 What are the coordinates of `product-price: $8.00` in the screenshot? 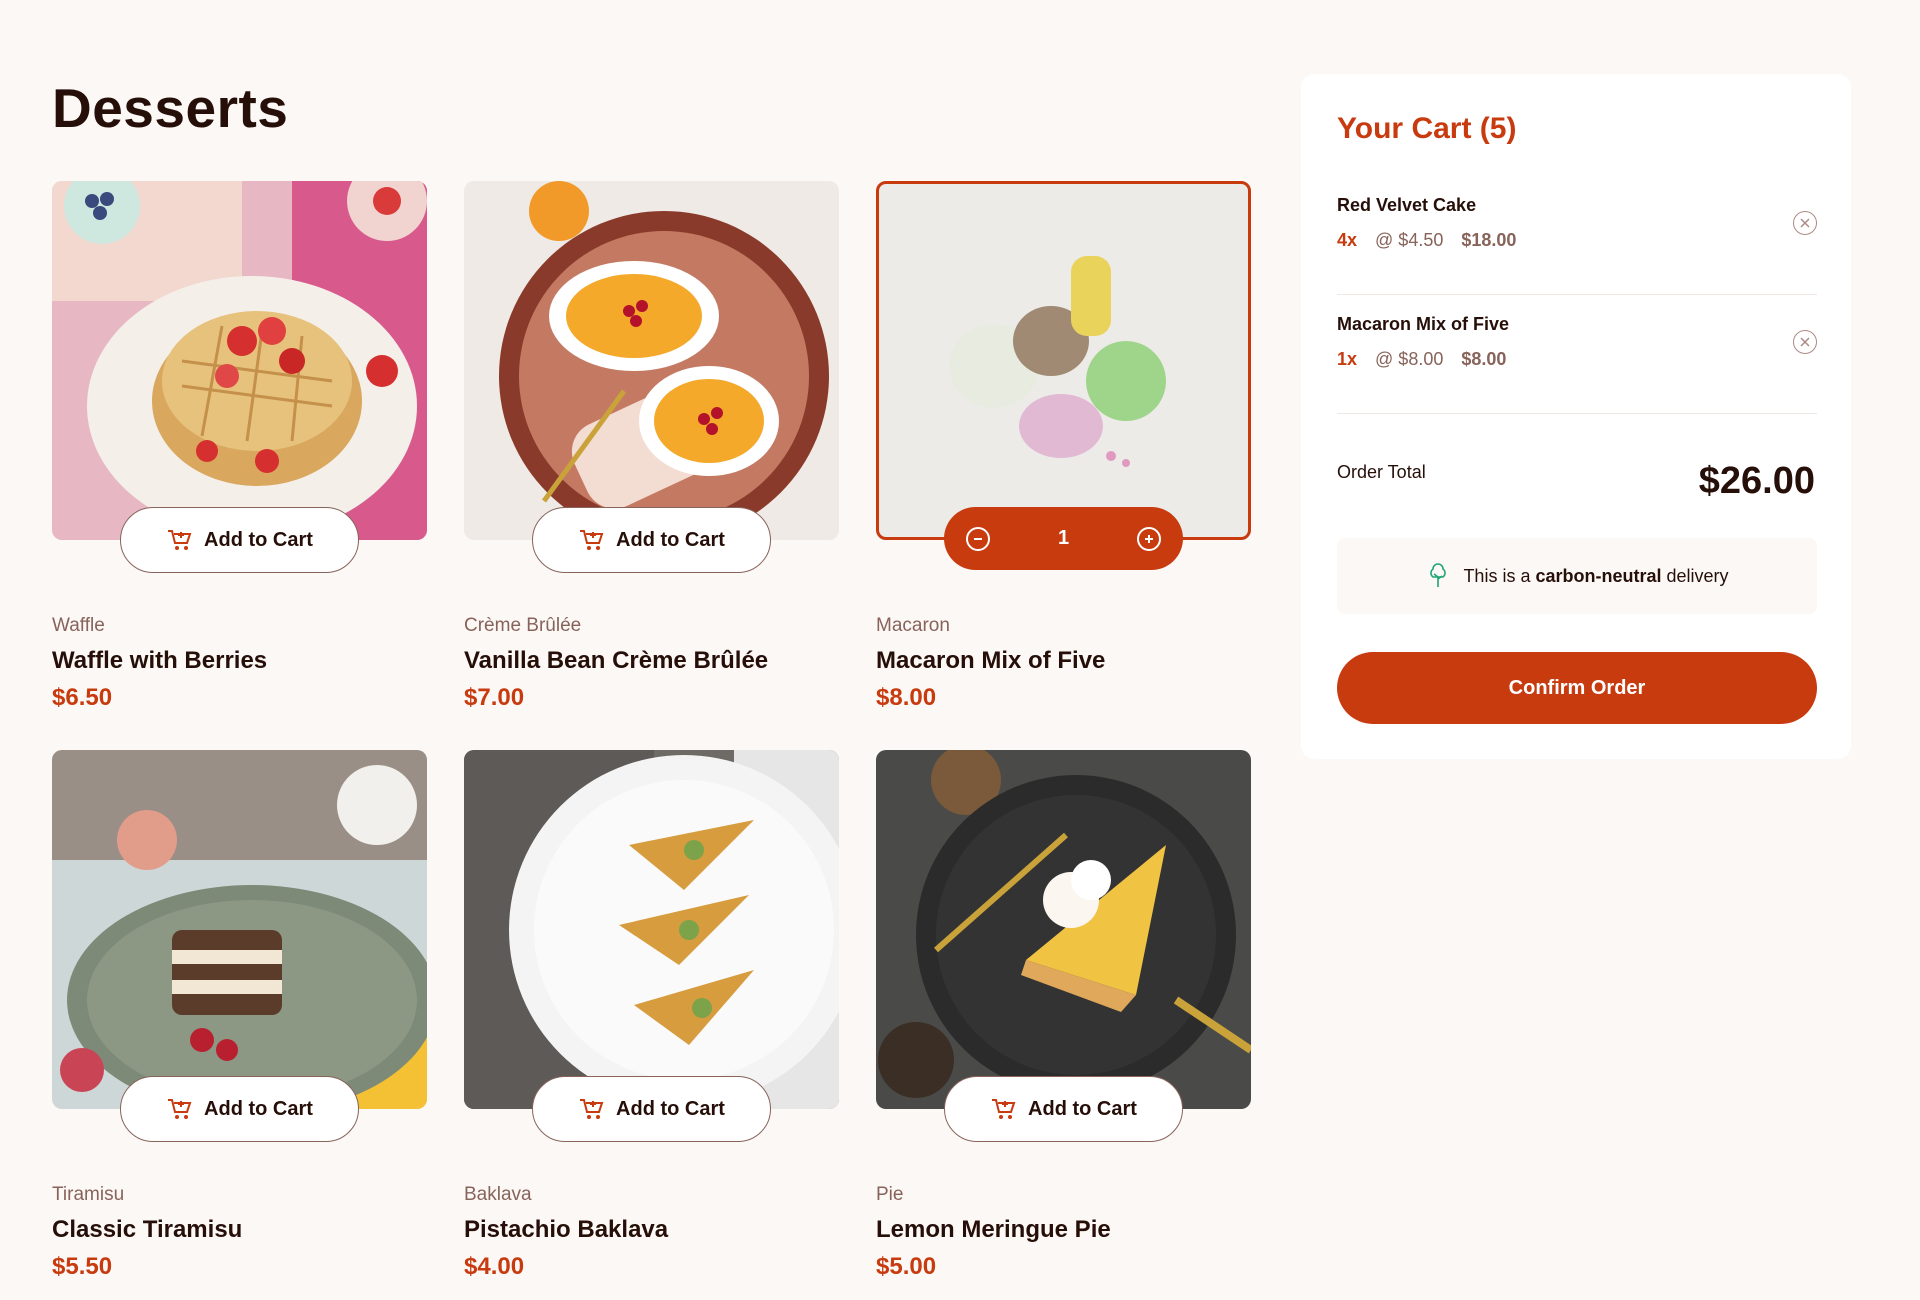 It's located at (906, 697).